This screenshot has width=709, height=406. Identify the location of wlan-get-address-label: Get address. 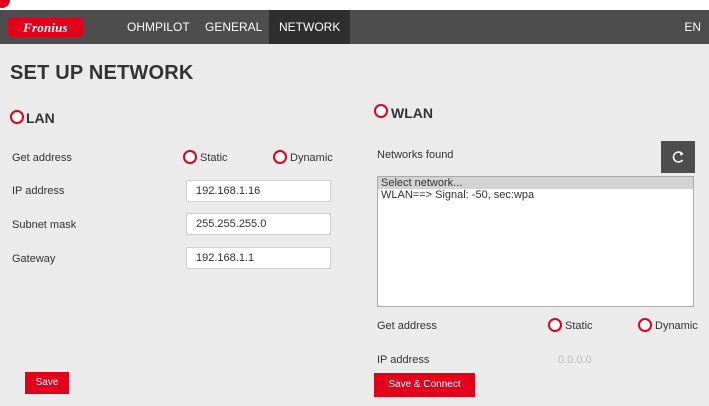
(407, 326).